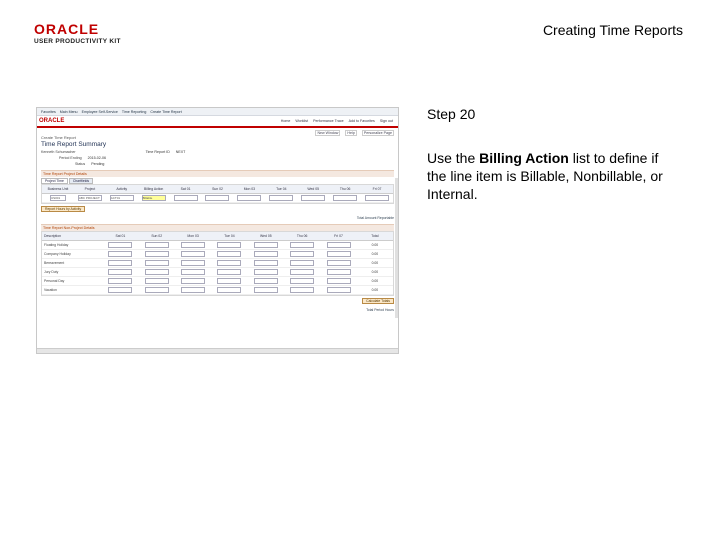  Describe the element at coordinates (386, 121) in the screenshot. I see `menu-sign-out: Sign out` at that location.